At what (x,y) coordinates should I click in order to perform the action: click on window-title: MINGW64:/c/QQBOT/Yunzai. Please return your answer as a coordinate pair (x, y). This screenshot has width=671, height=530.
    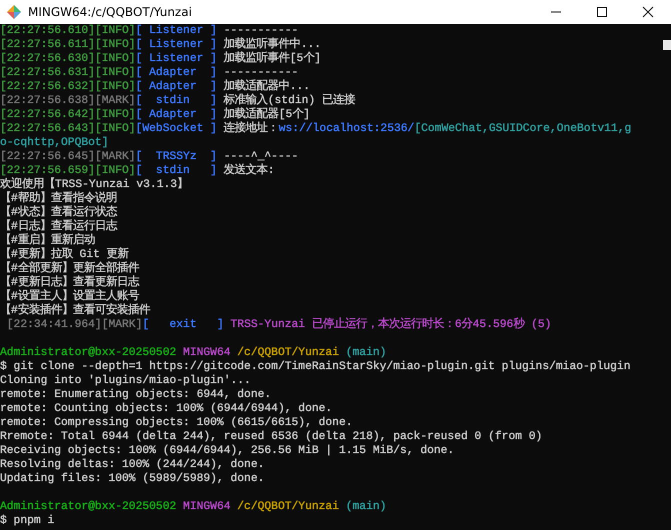
    Looking at the image, I should click on (110, 12).